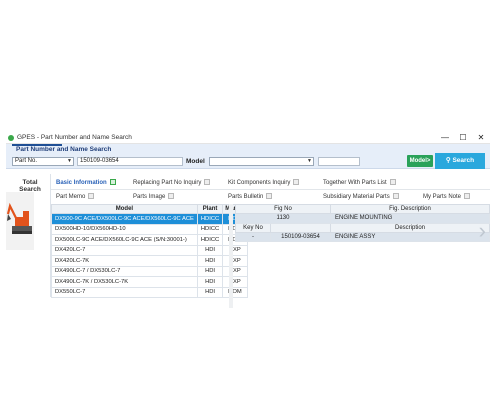  Describe the element at coordinates (149, 282) in the screenshot. I see `table-row: DX490LC-7K / DX530LC-7K HDI EXP` at that location.